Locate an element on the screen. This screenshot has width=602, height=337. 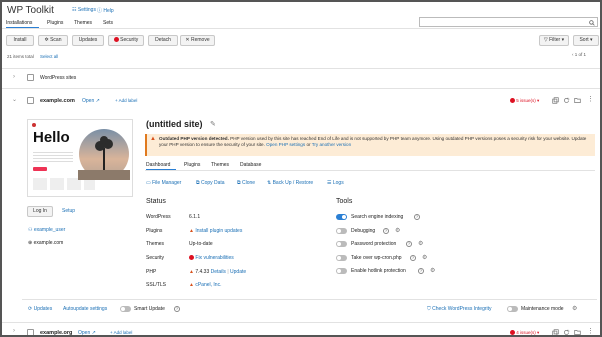
items-total: 21 items total is located at coordinates (20, 56).